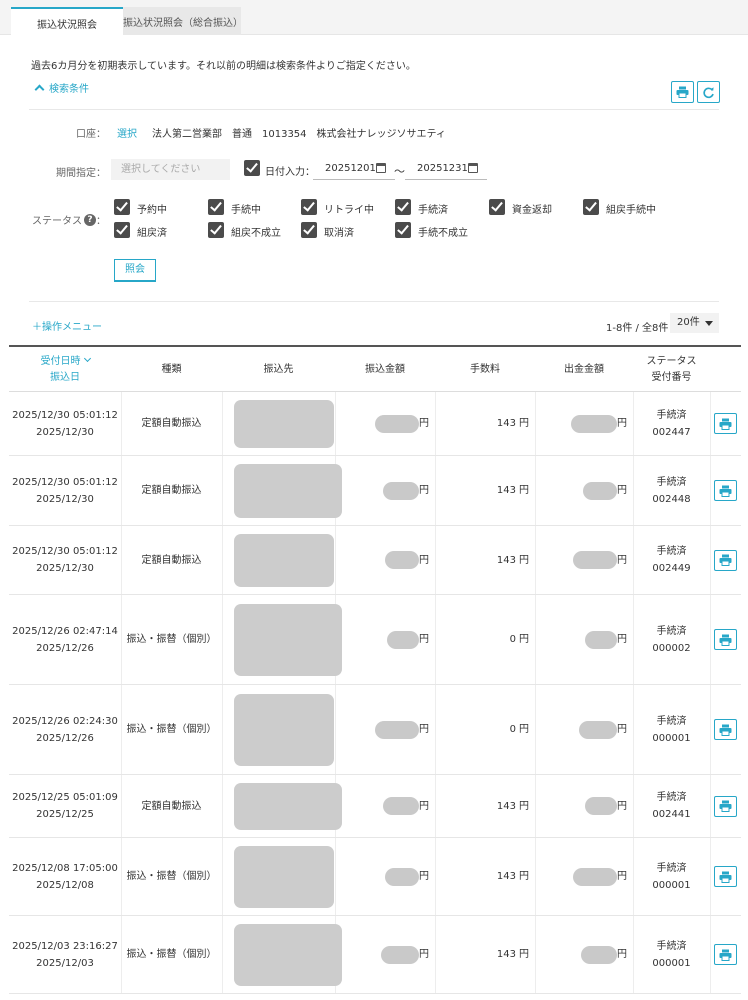  Describe the element at coordinates (682, 92) in the screenshot. I see `print-button` at that location.